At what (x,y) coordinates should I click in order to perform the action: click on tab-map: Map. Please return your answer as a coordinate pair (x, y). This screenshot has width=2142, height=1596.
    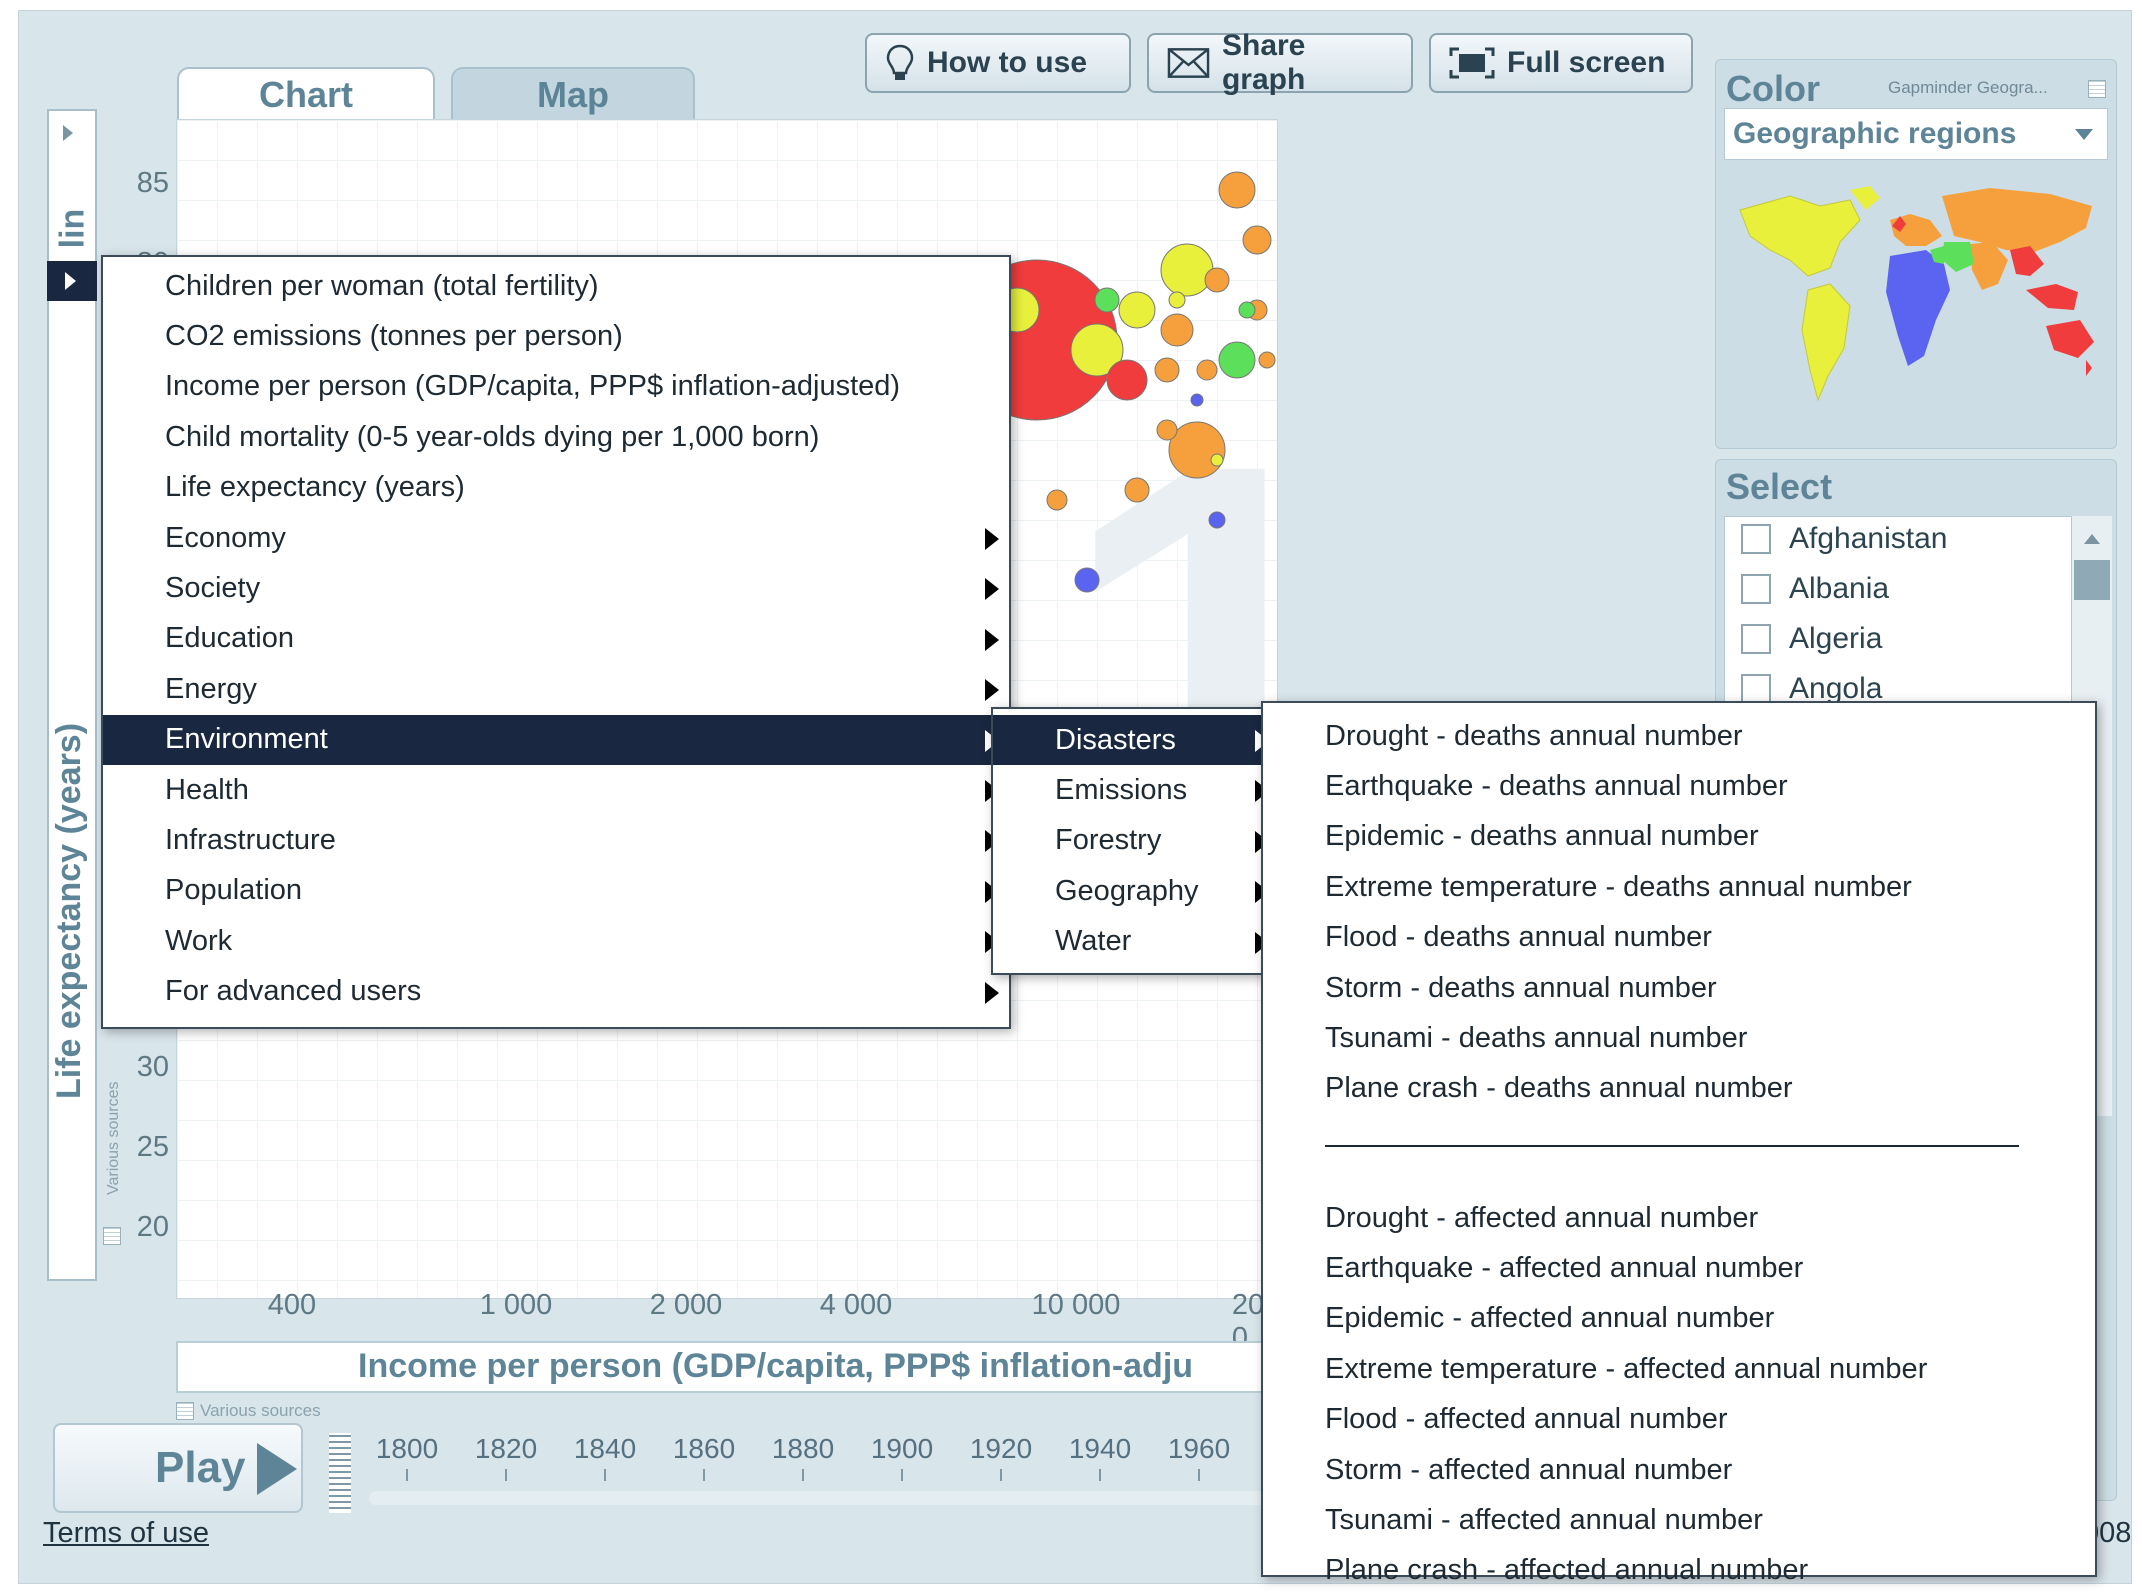
    Looking at the image, I should click on (573, 94).